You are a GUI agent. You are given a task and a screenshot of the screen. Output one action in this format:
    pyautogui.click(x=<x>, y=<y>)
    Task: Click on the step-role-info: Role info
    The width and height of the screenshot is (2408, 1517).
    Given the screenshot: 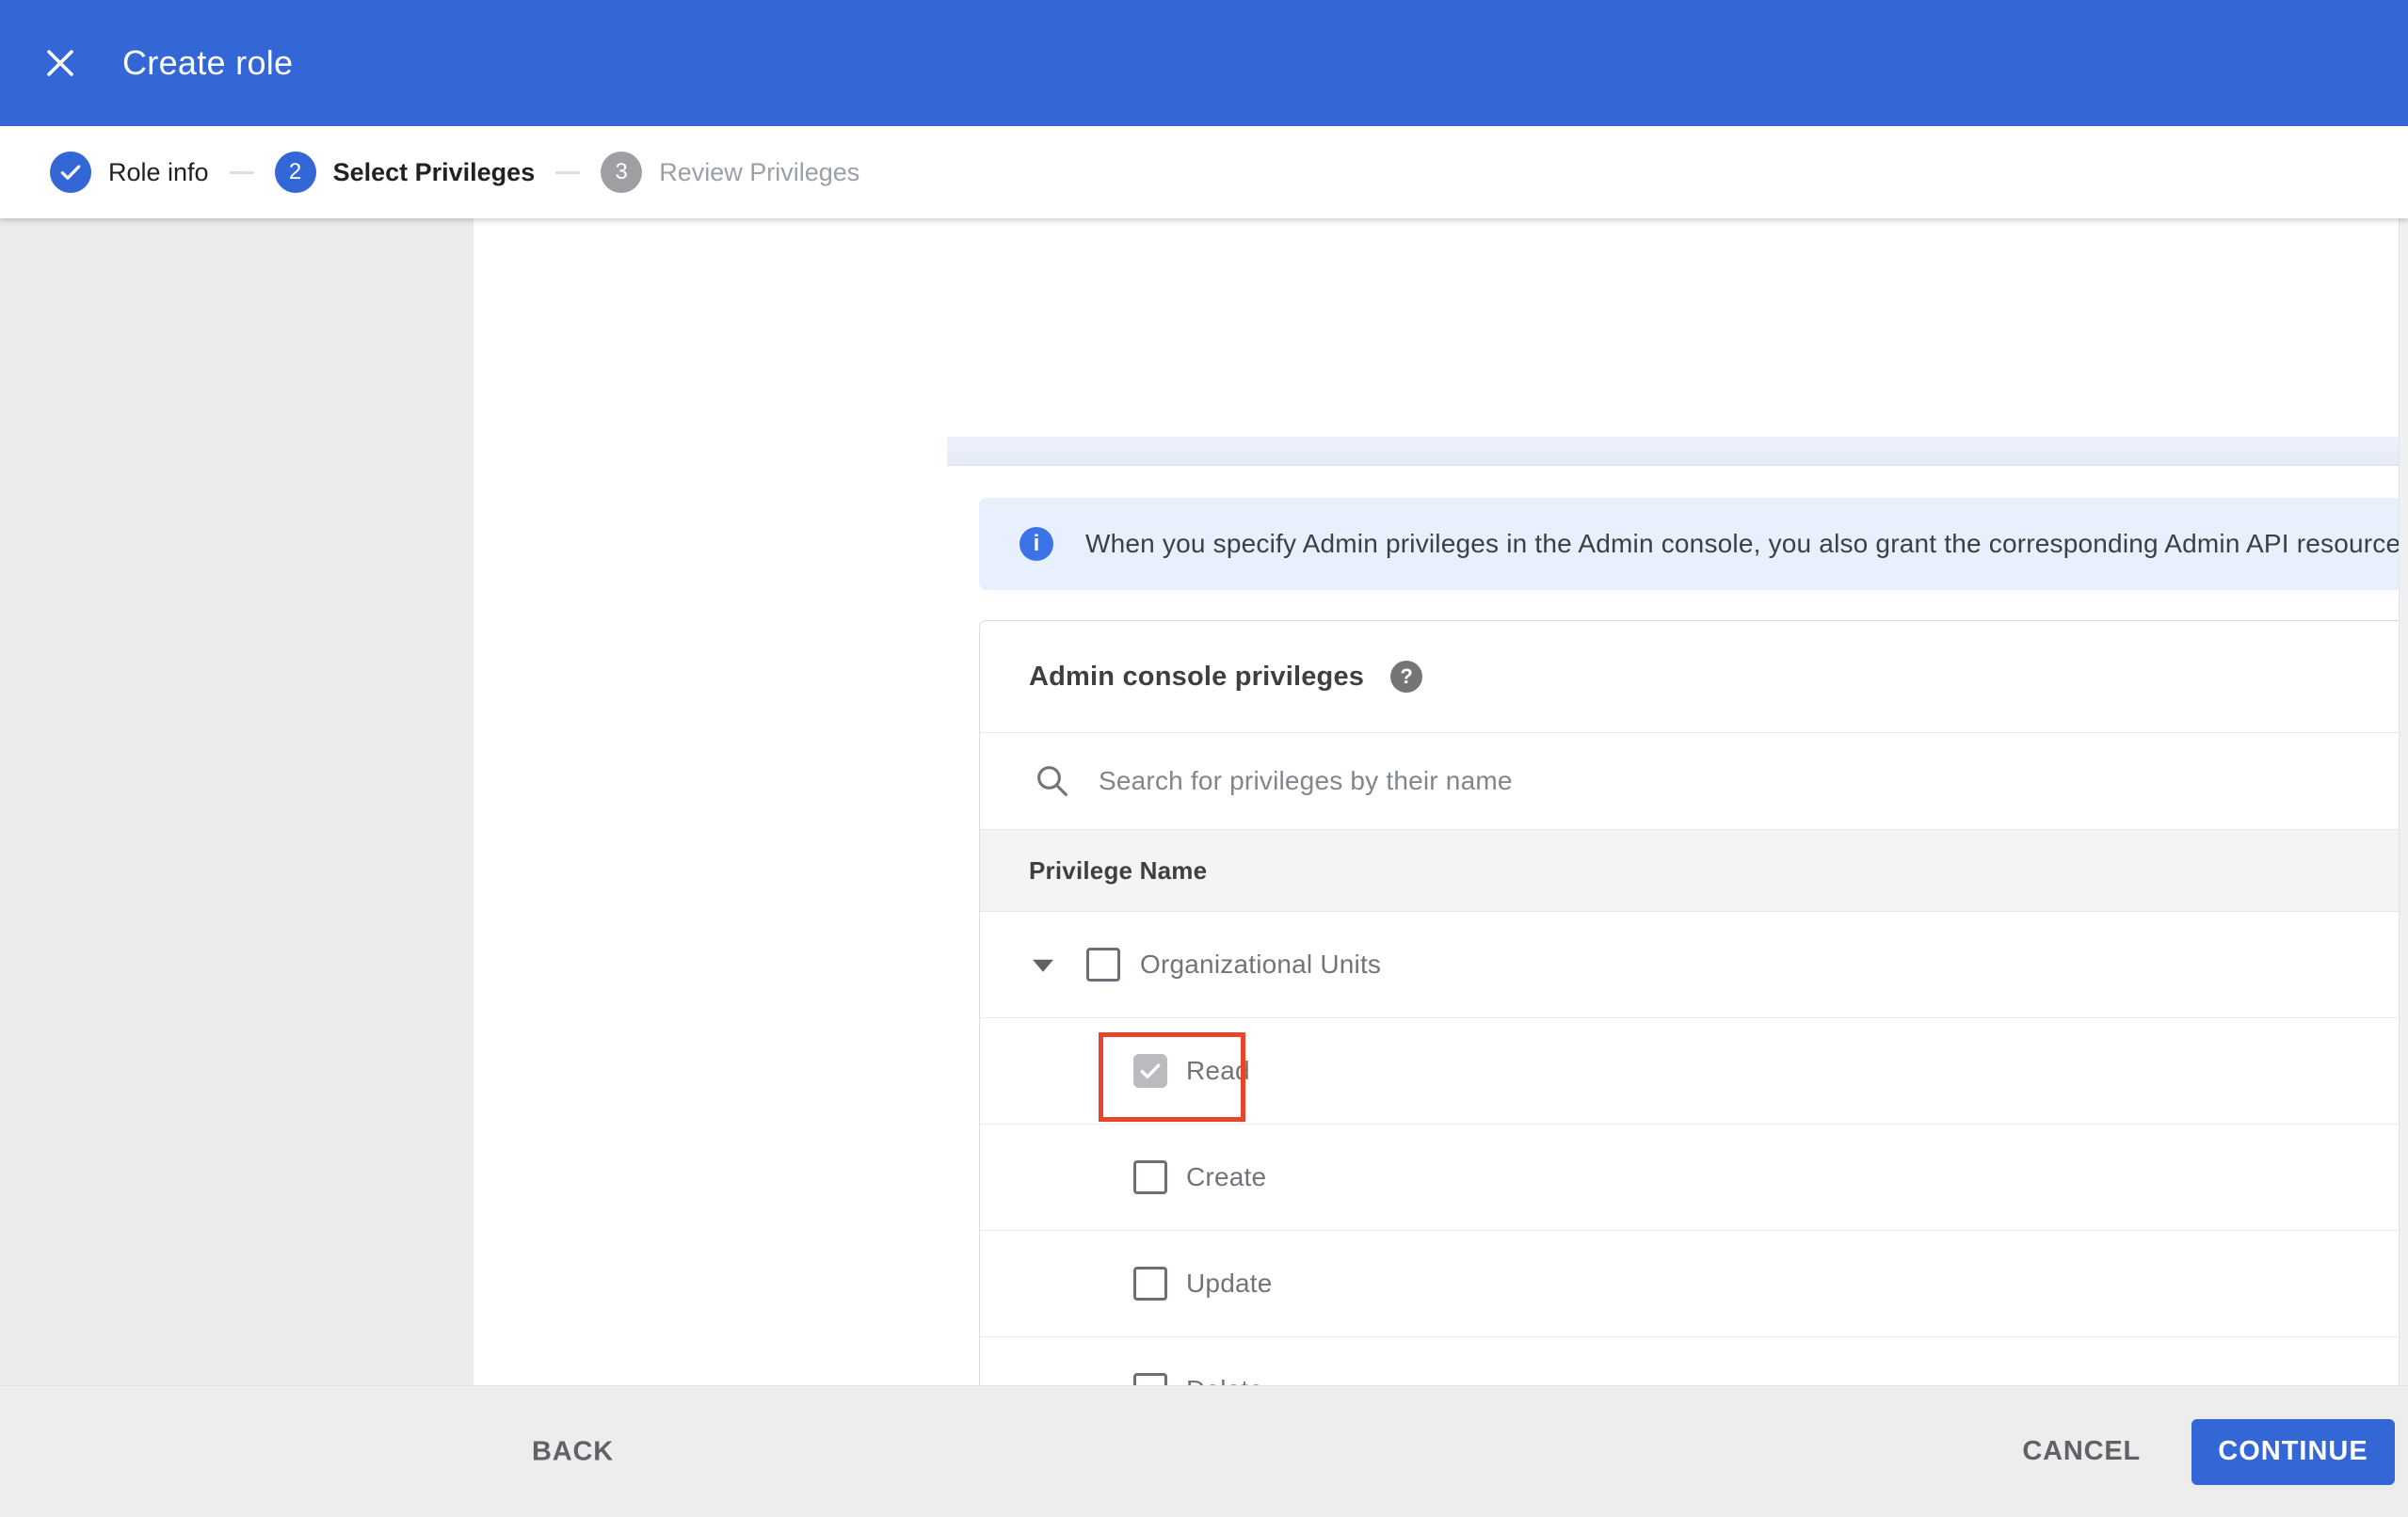 What is the action you would take?
    pyautogui.click(x=130, y=172)
    